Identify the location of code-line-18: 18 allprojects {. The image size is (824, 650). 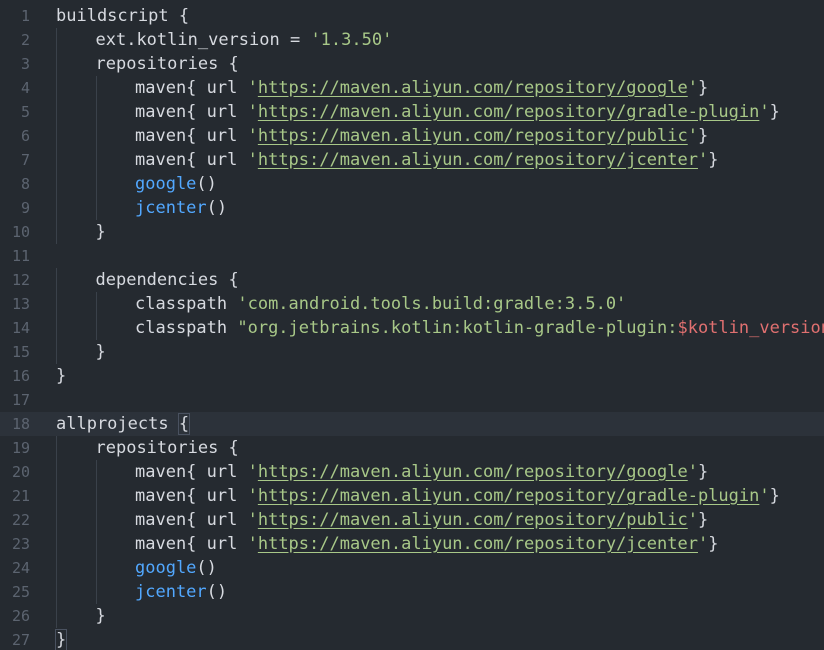
(412, 424).